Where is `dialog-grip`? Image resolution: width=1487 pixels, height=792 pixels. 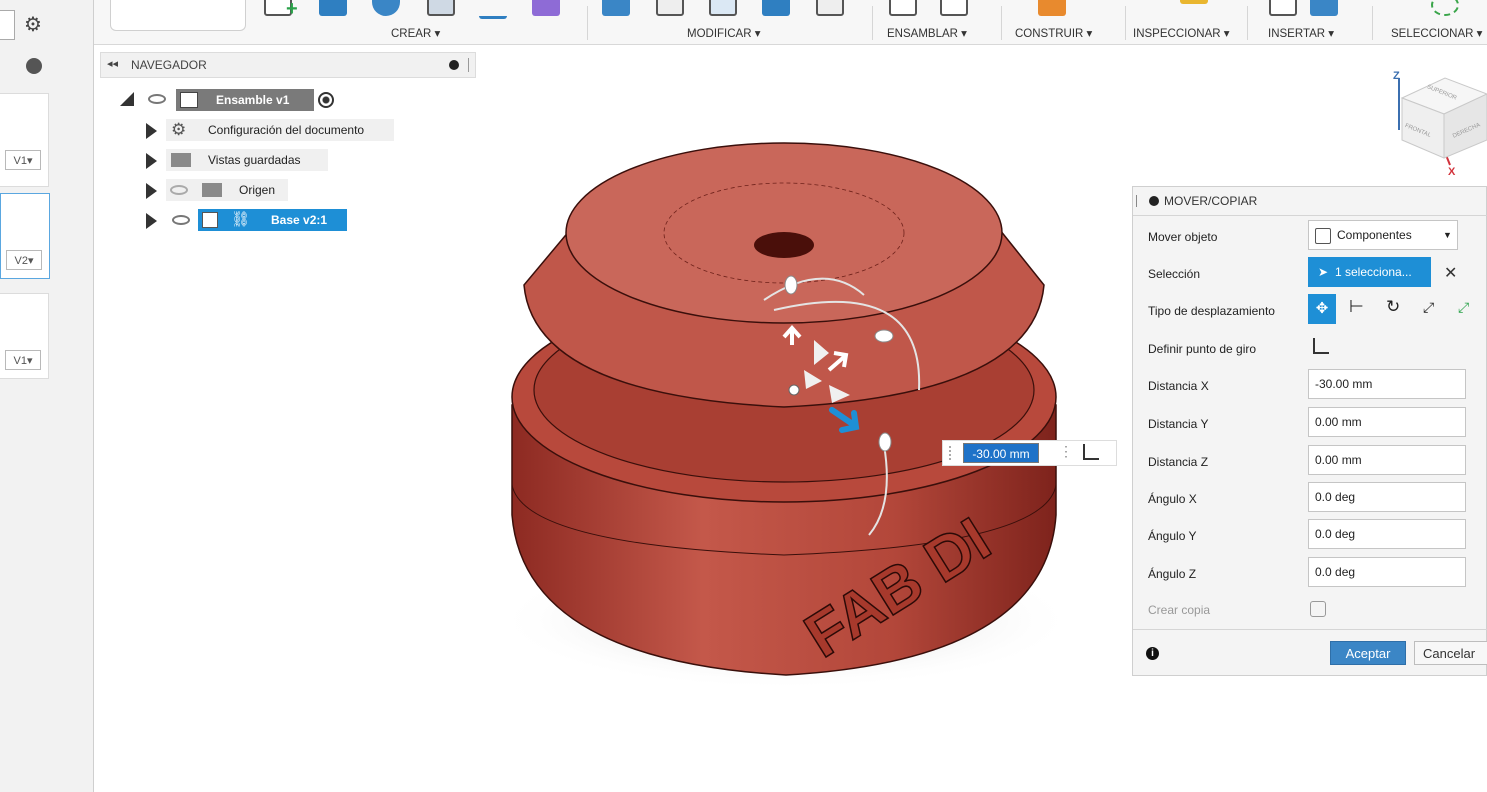
dialog-grip is located at coordinates (1136, 201).